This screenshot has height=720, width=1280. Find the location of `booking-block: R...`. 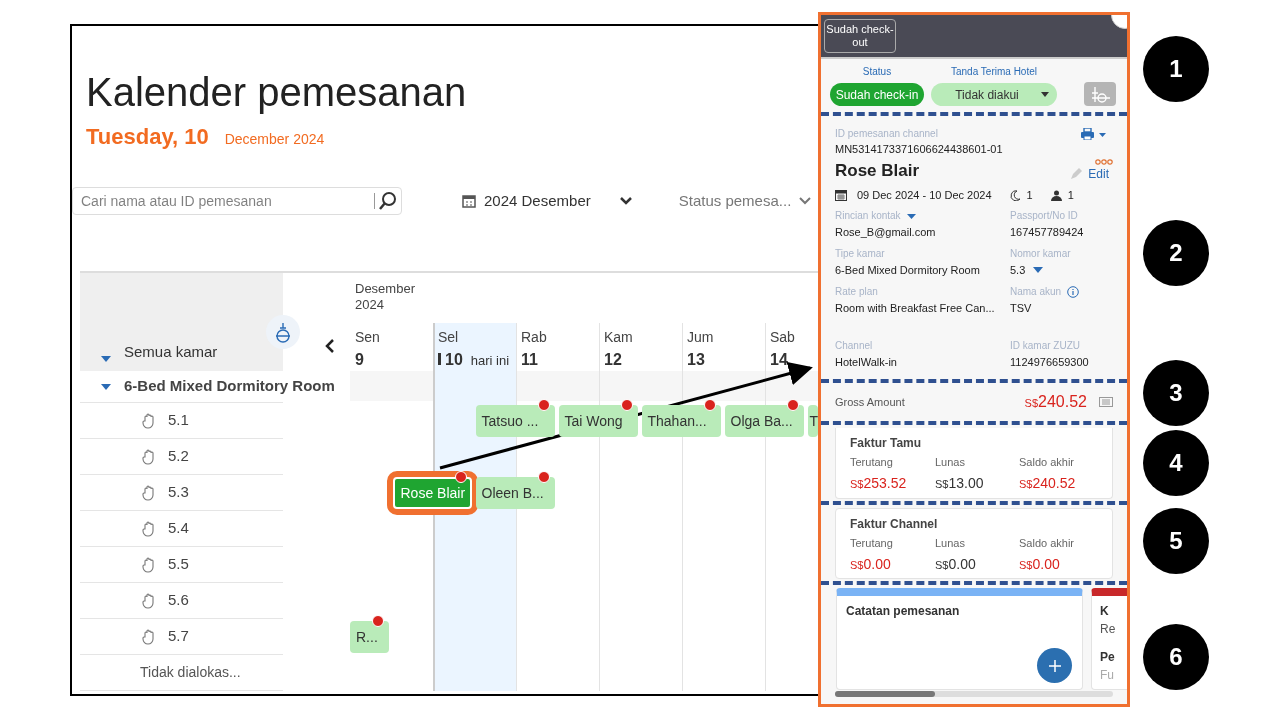

booking-block: R... is located at coordinates (369, 637).